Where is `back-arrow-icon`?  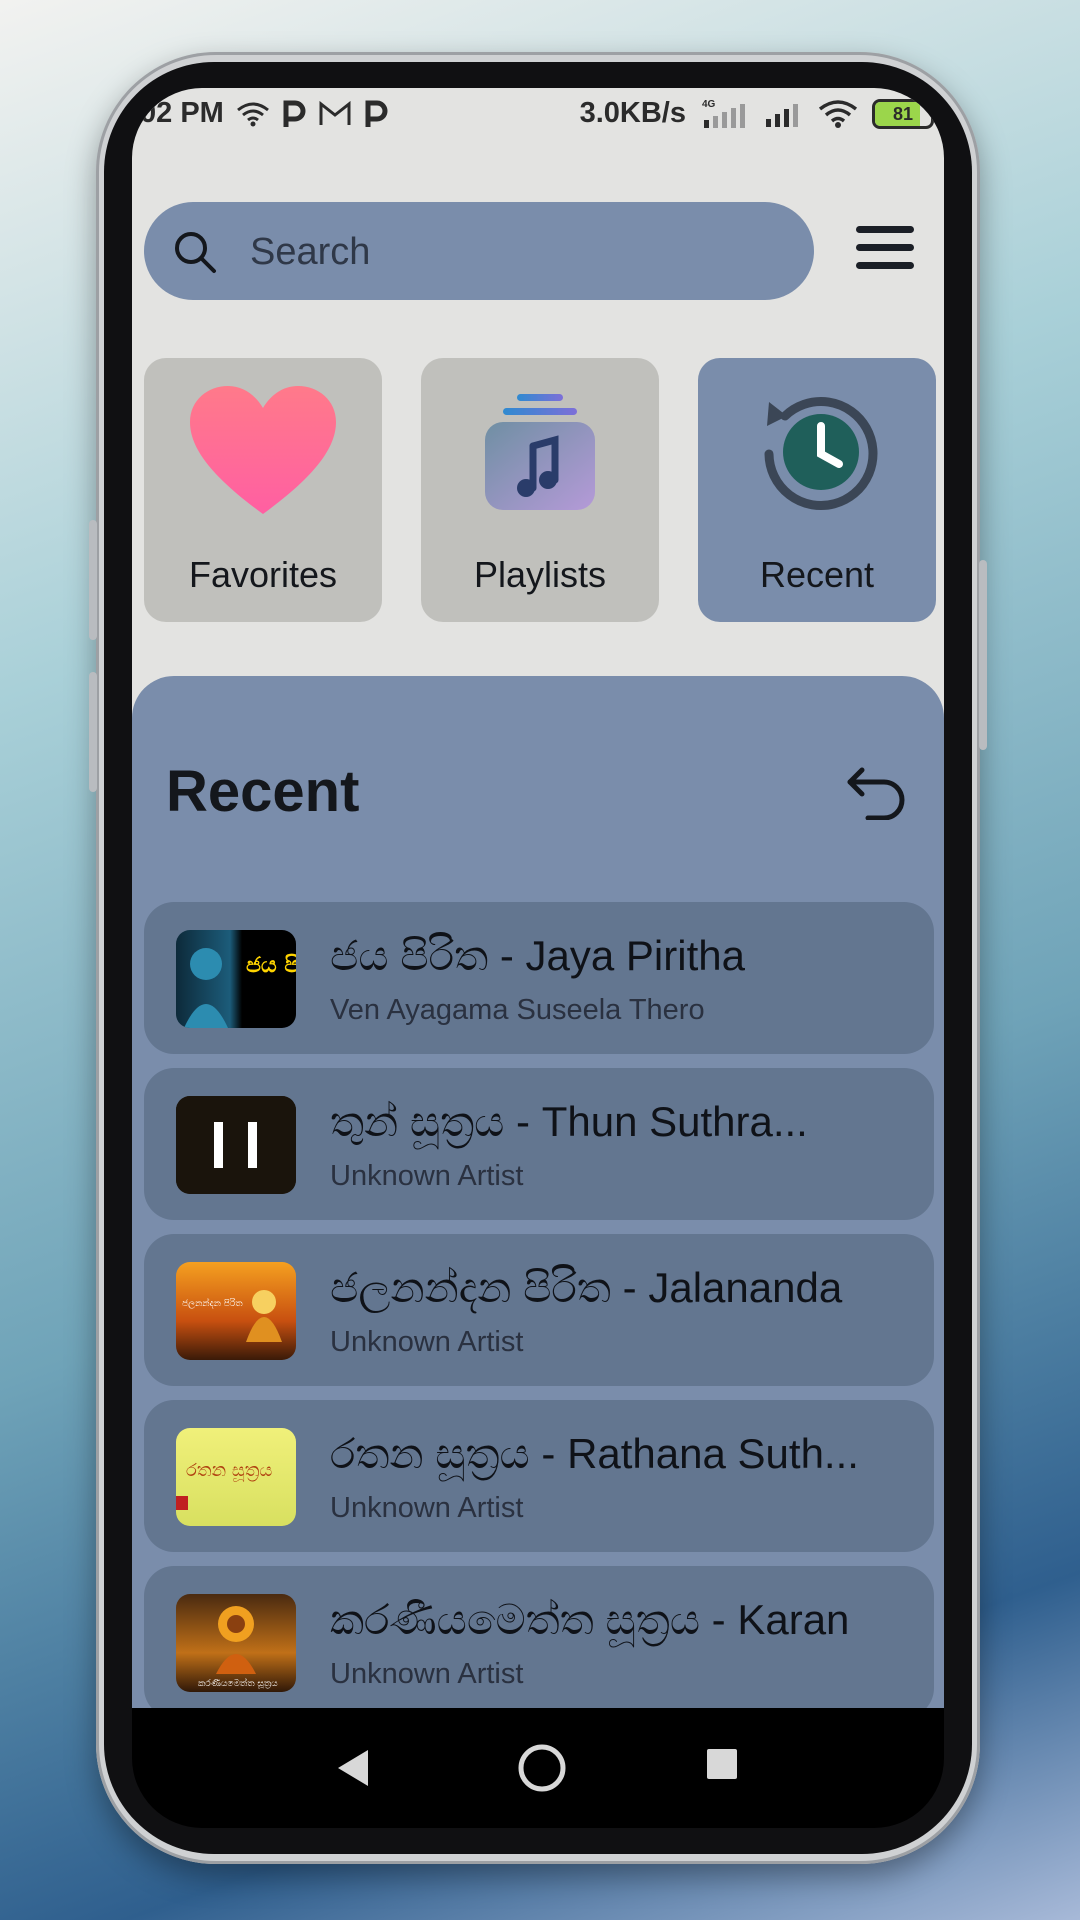
back-arrow-icon is located at coordinates (876, 792).